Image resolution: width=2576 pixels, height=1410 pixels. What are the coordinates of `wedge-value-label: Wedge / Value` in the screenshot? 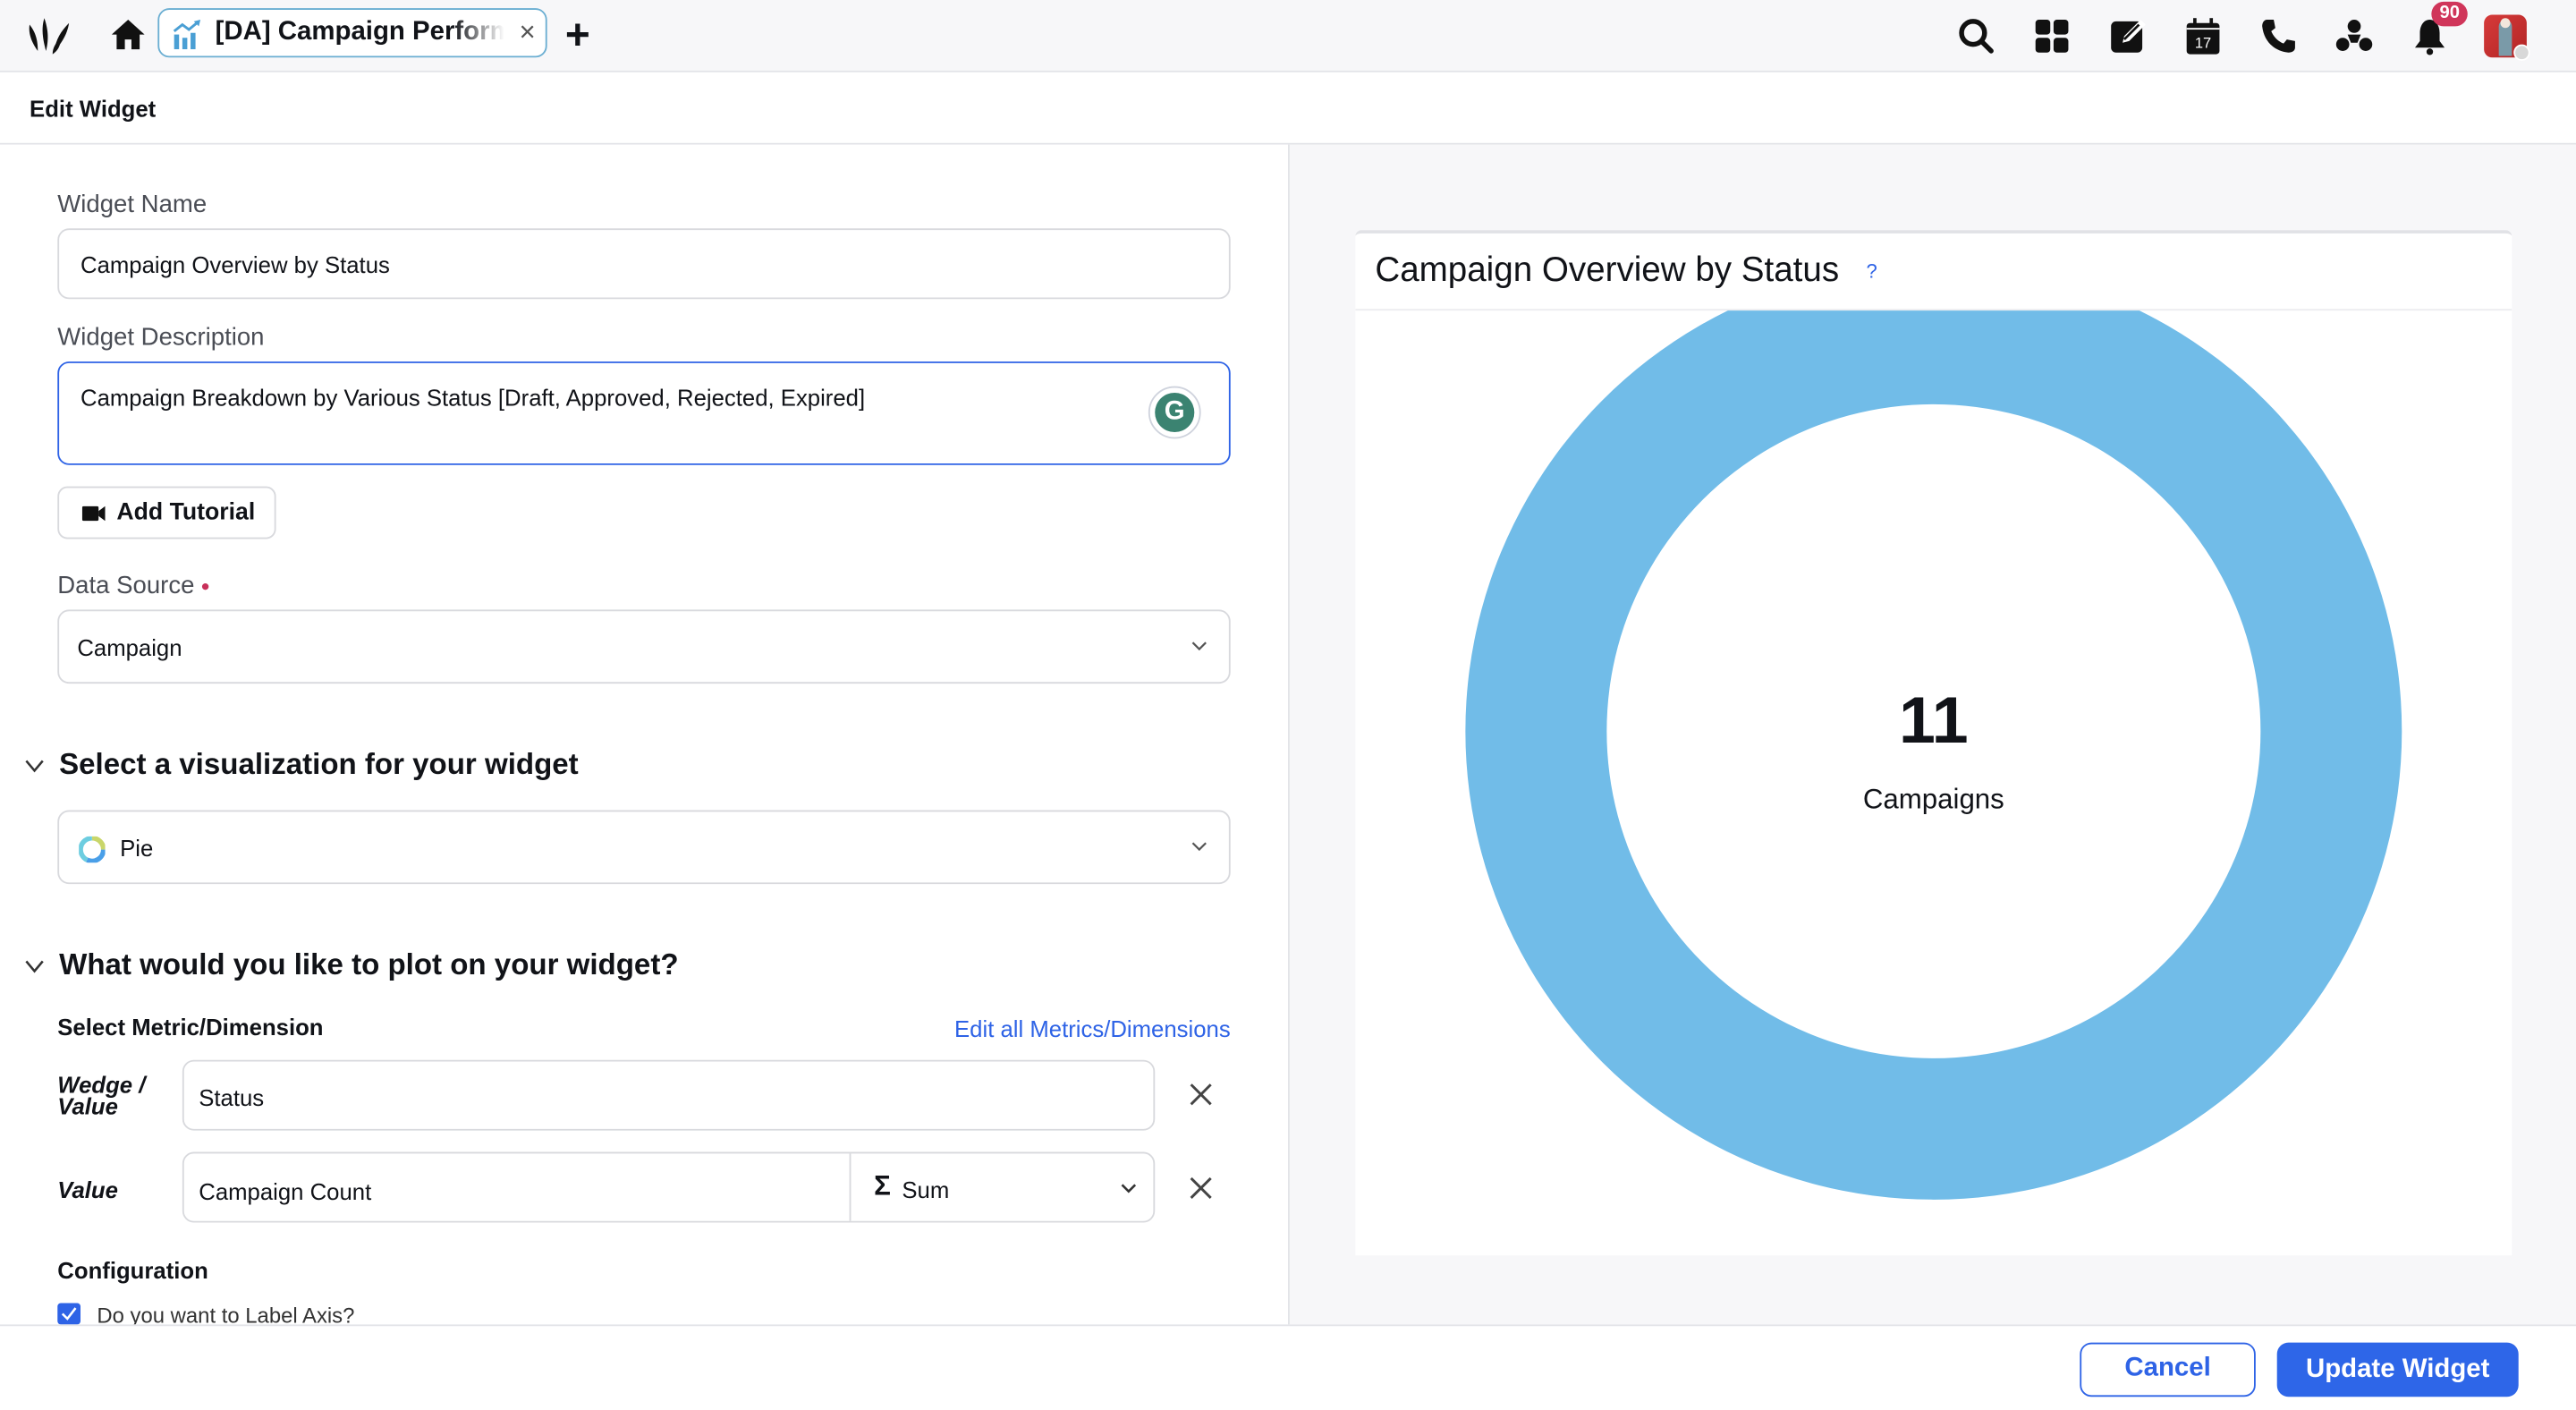 It's located at (101, 1095).